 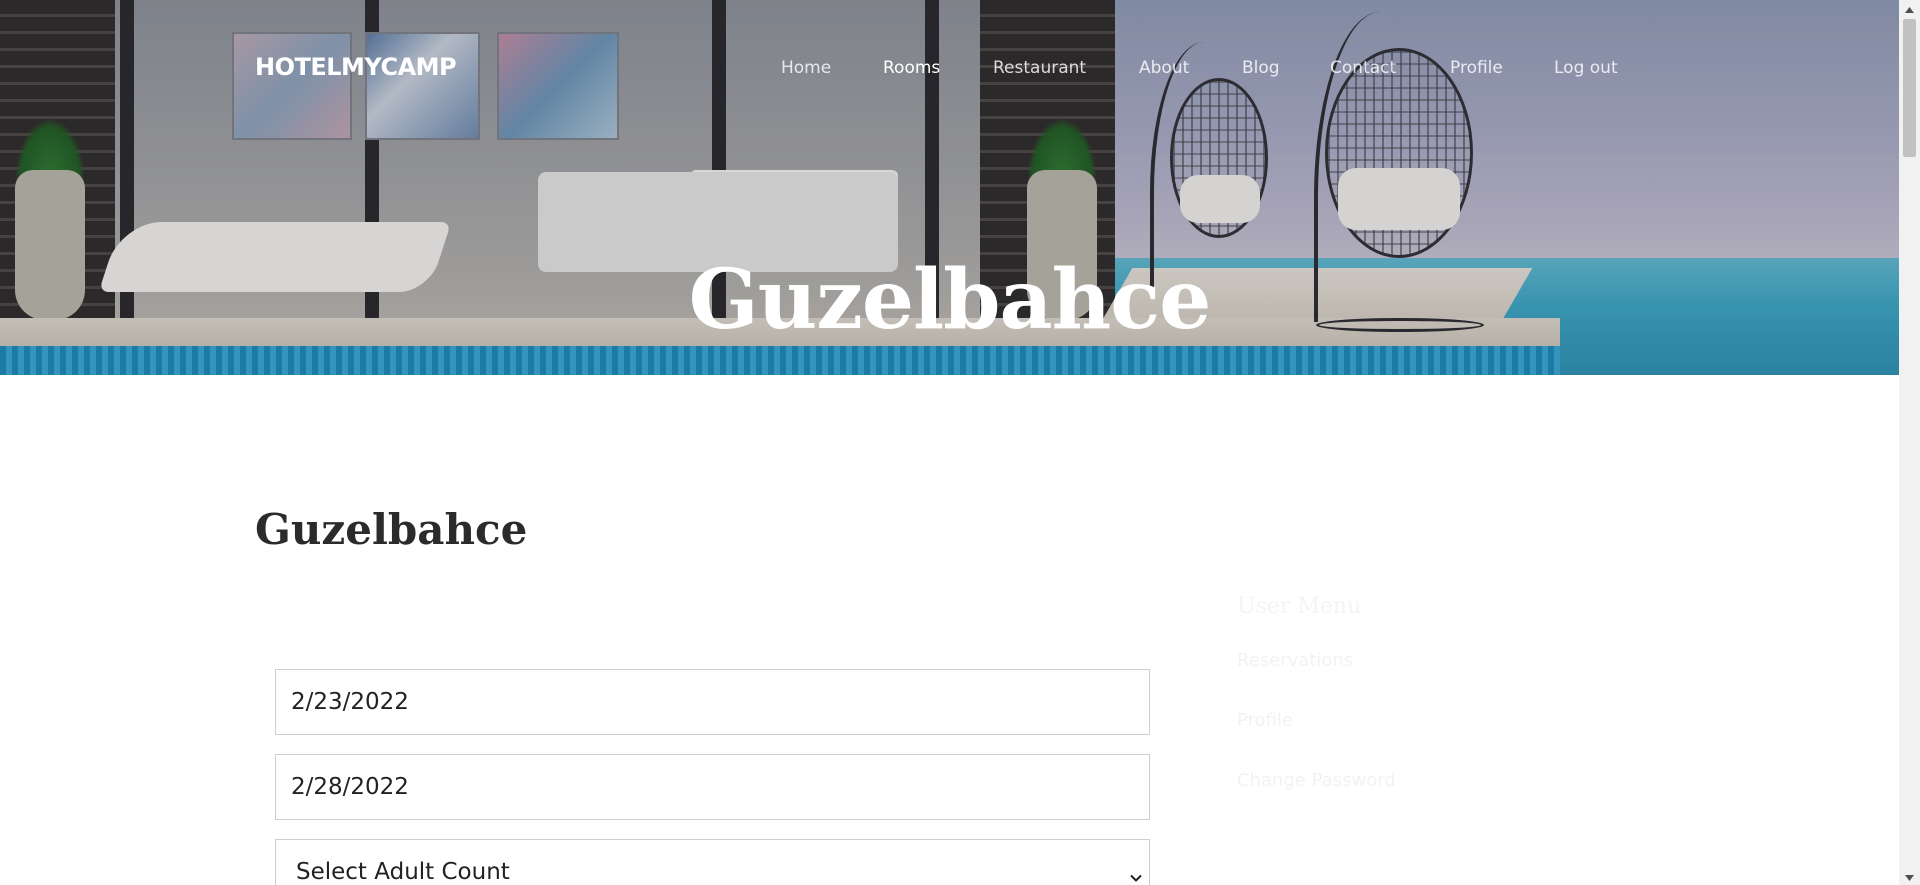 I want to click on triangle-down-icon, so click(x=1909, y=876).